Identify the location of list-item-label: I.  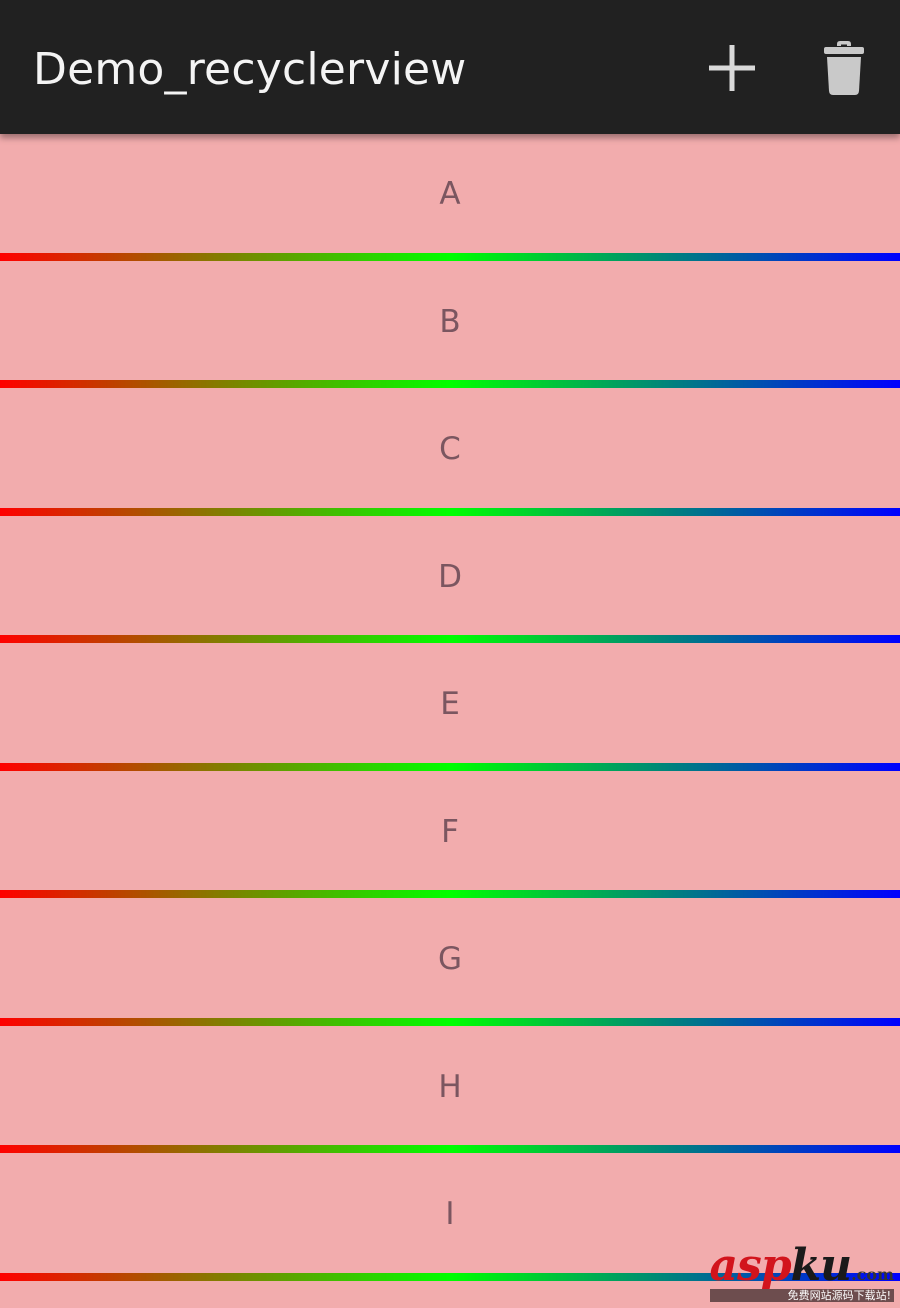
(450, 1214).